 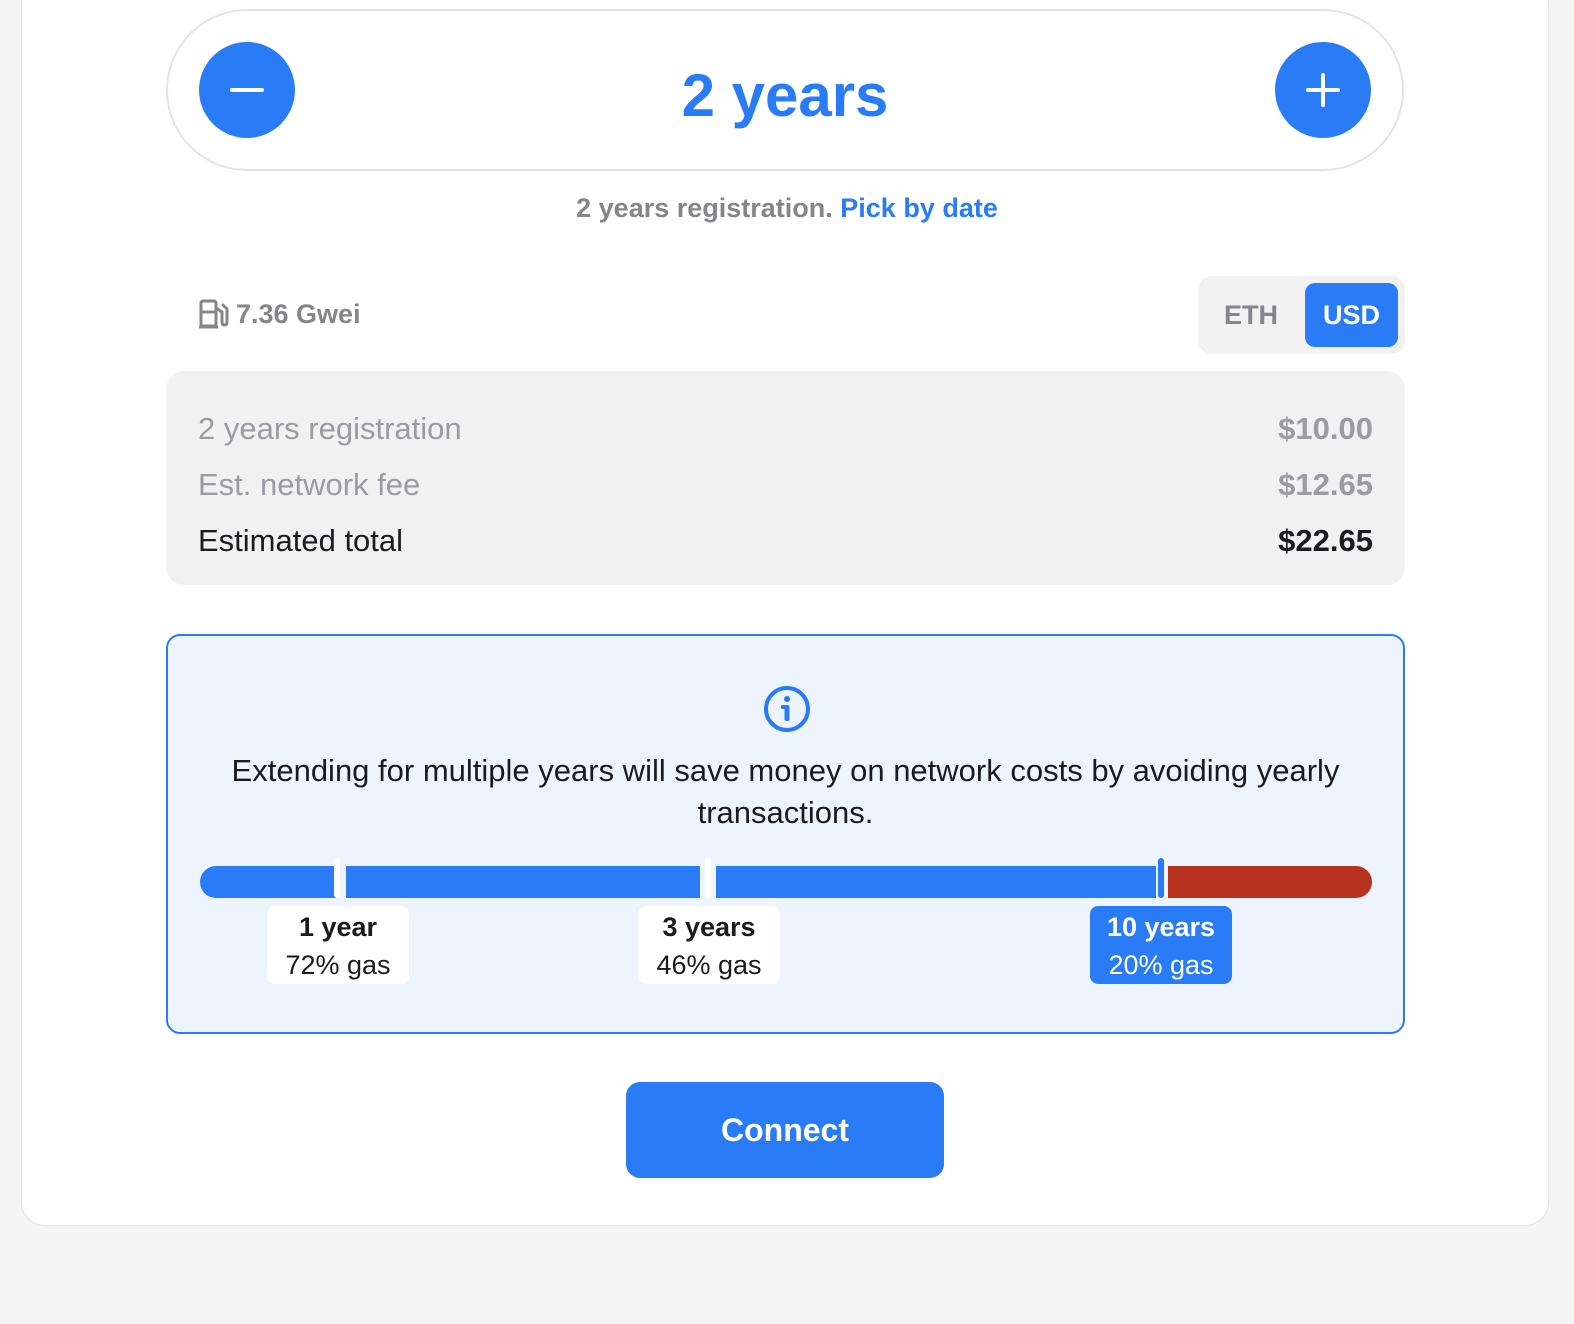 I want to click on cost-value: $12.65, so click(x=1325, y=484).